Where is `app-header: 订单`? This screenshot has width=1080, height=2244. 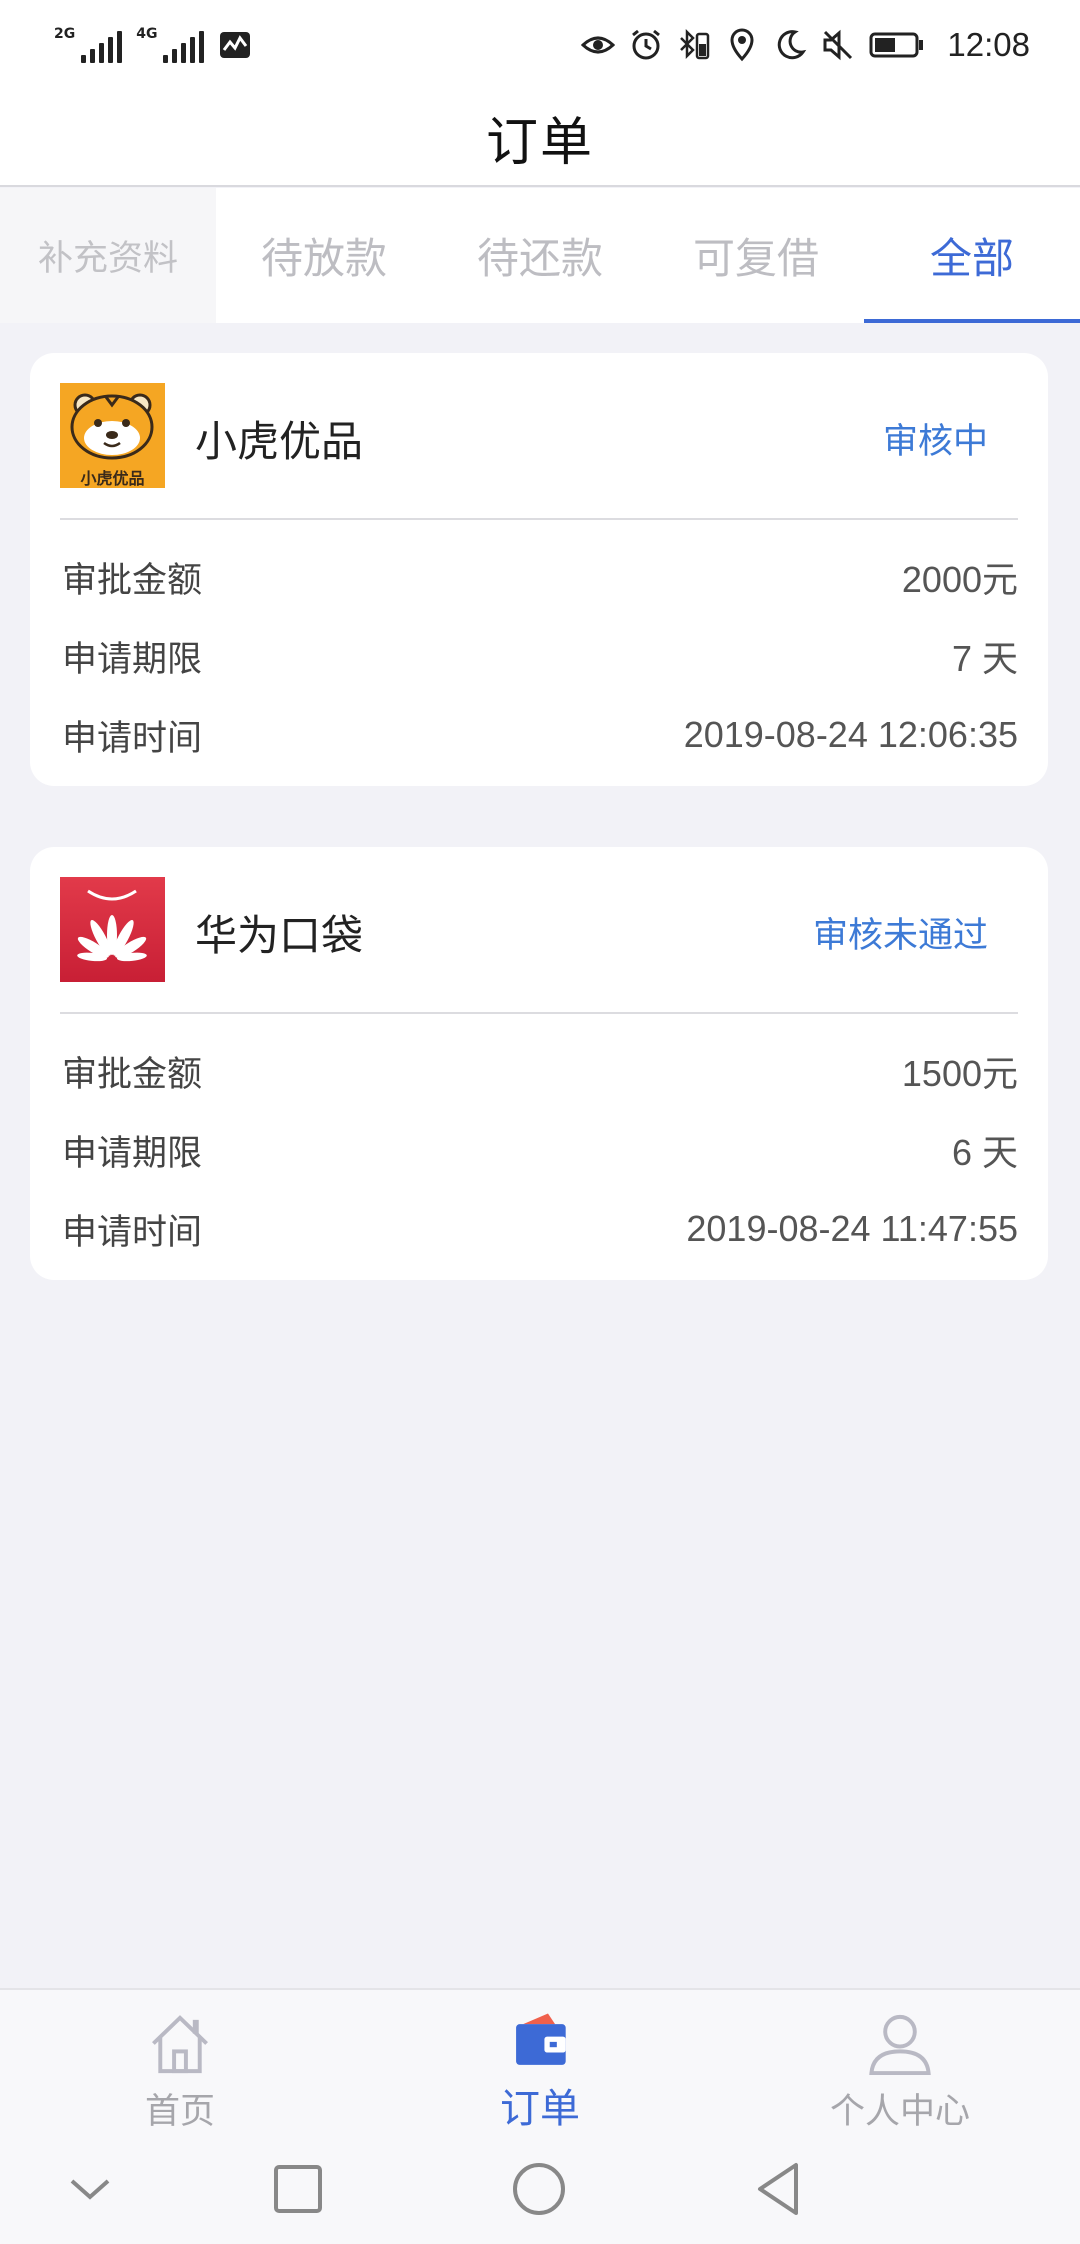
app-header: 订单 is located at coordinates (540, 138).